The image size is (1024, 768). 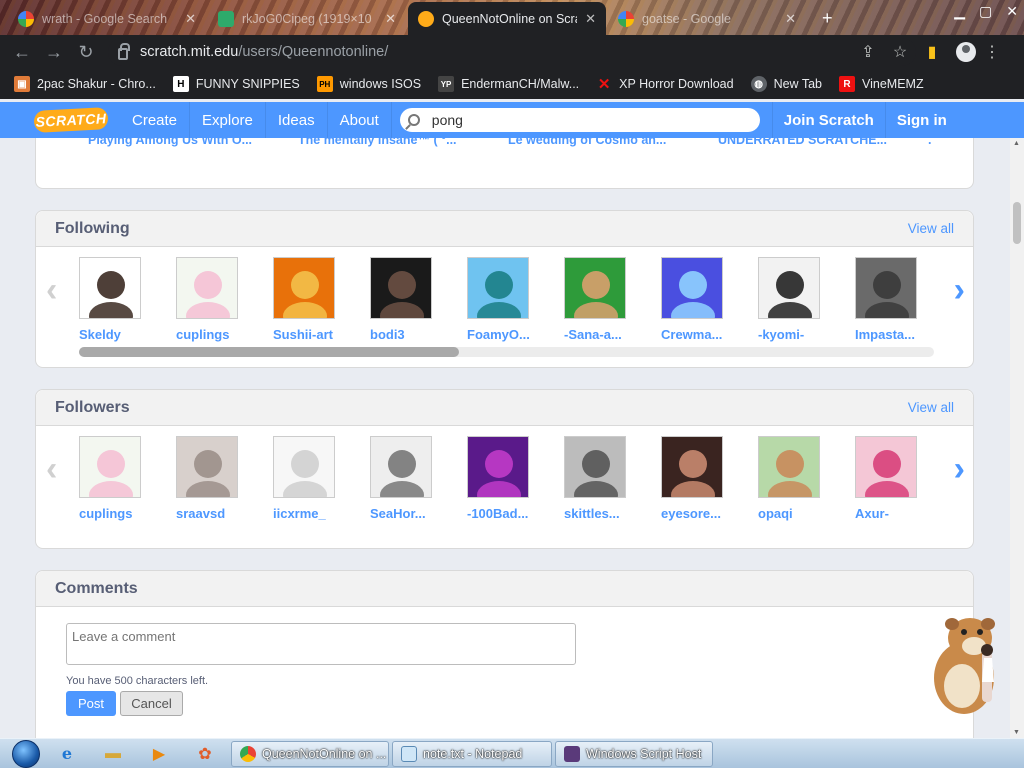 I want to click on user-card: bodi3, so click(x=415, y=299).